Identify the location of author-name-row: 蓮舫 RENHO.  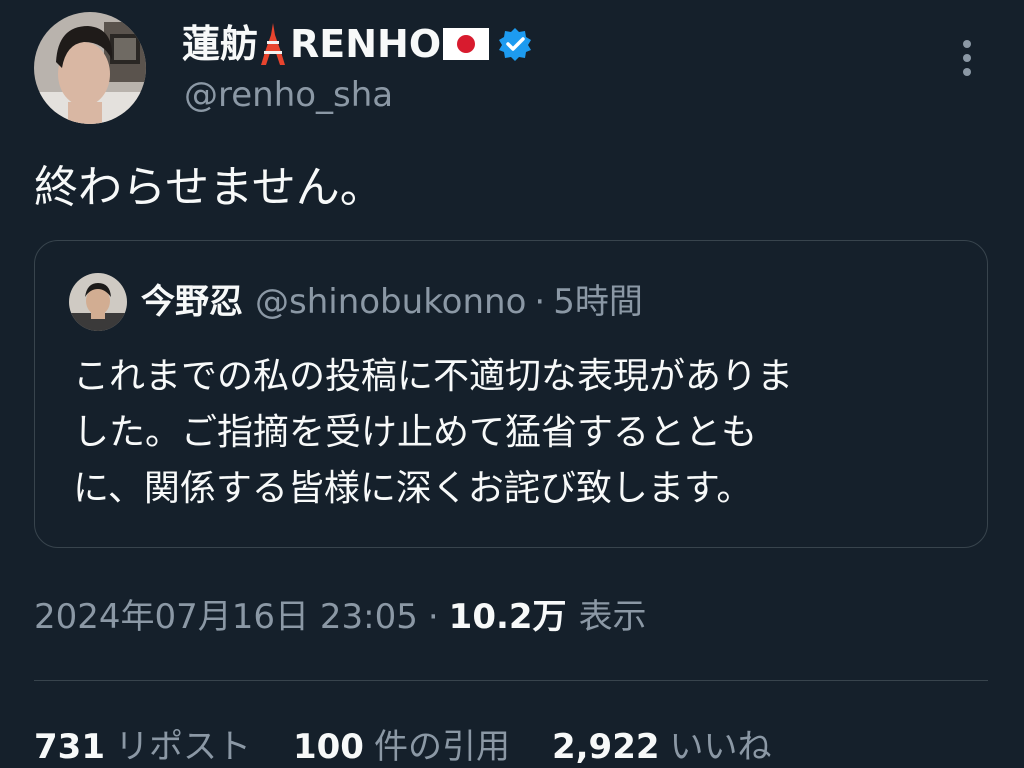
(357, 44).